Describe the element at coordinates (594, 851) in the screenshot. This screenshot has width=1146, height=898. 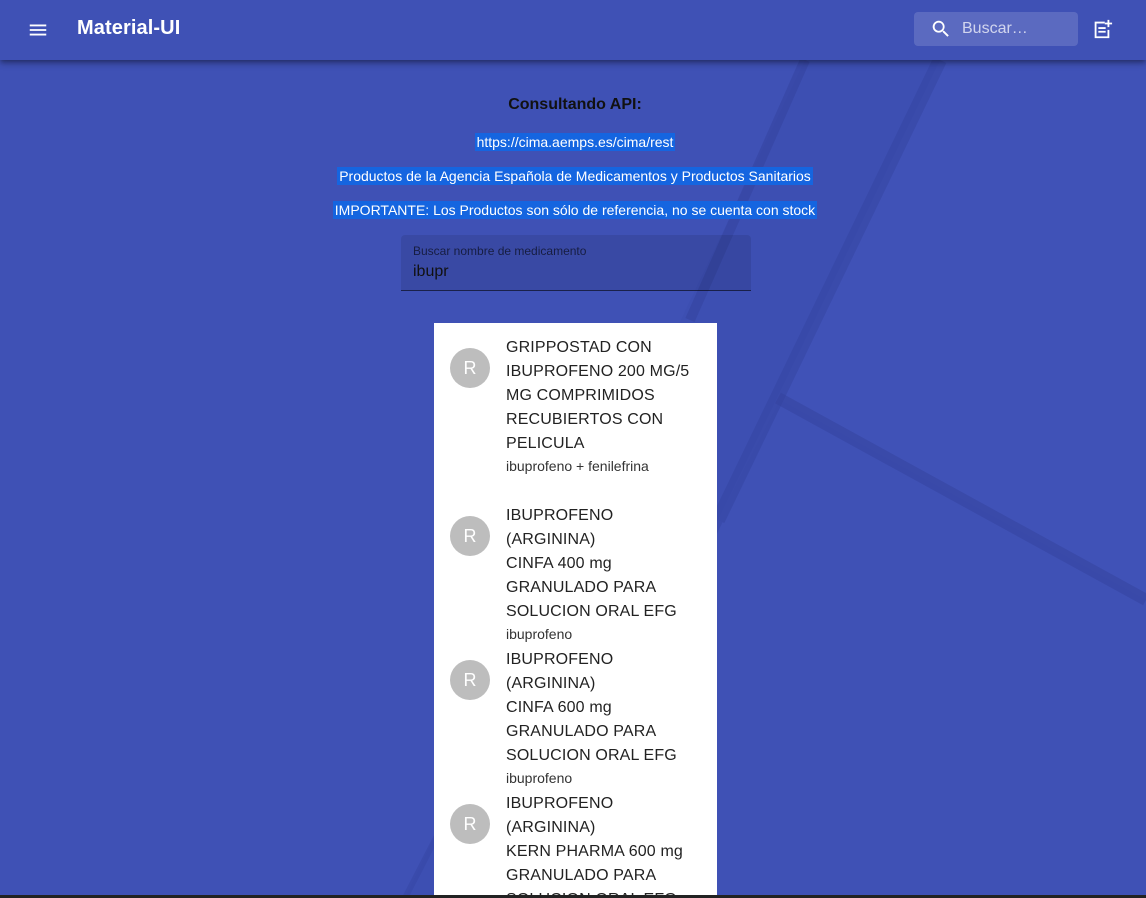
I see `item-primary-line: KERN PHARMA 600 mg` at that location.